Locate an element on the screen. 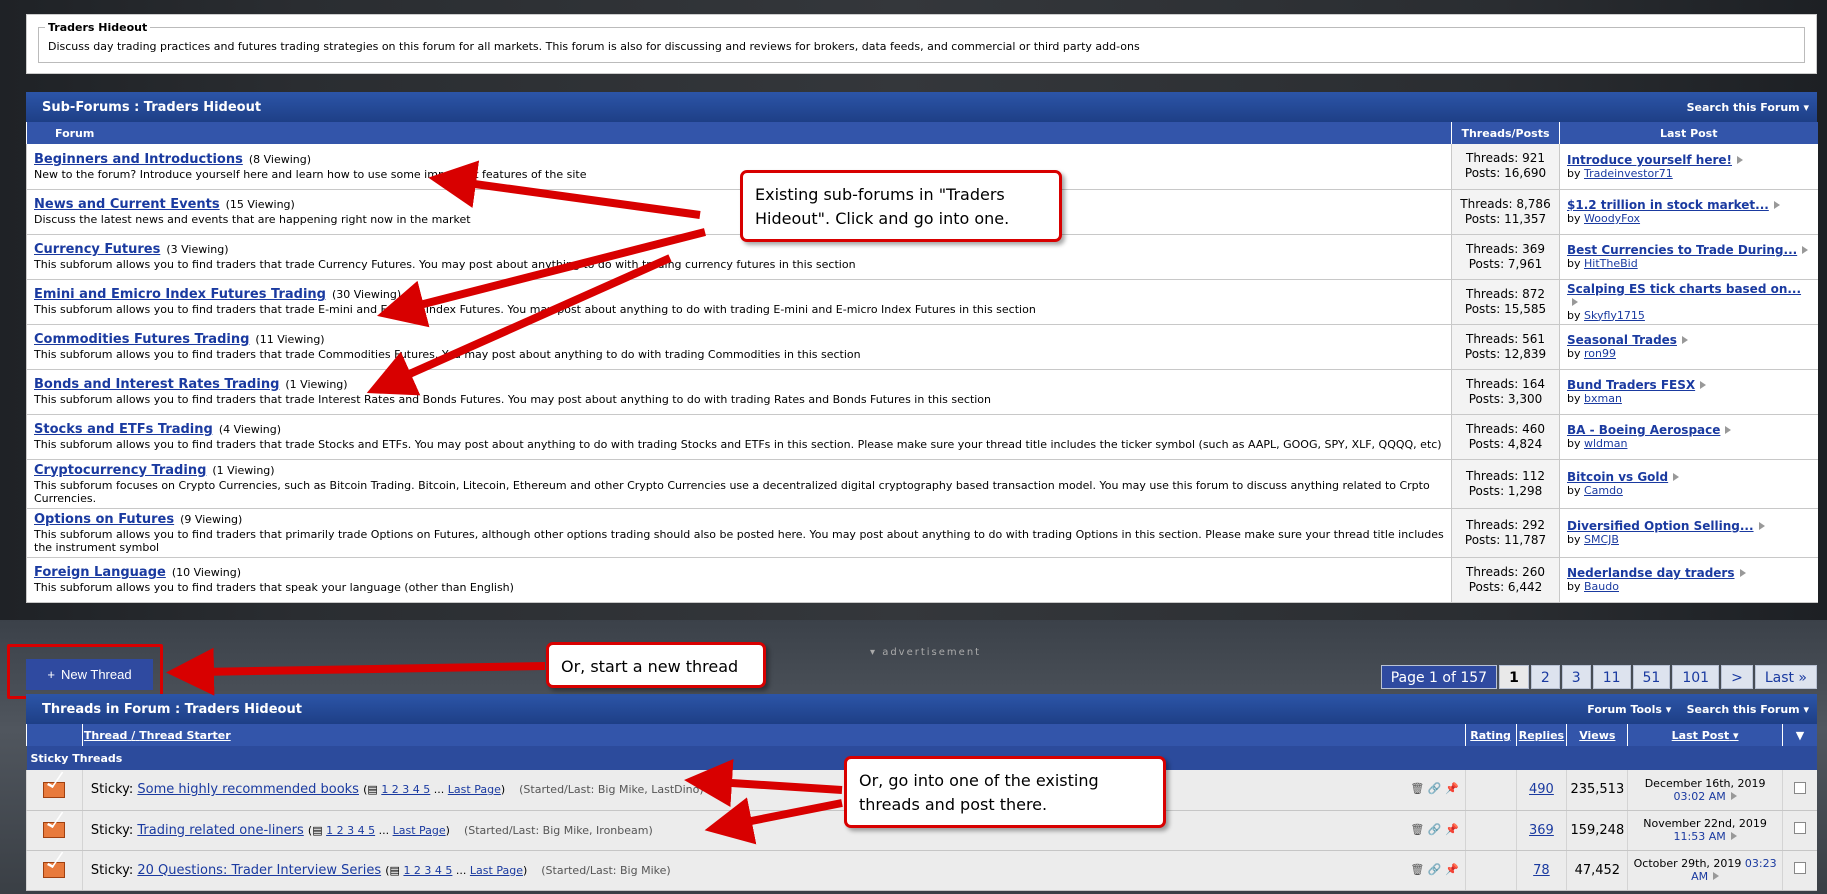 Image resolution: width=1827 pixels, height=894 pixels. page-link: 11 is located at coordinates (1611, 677).